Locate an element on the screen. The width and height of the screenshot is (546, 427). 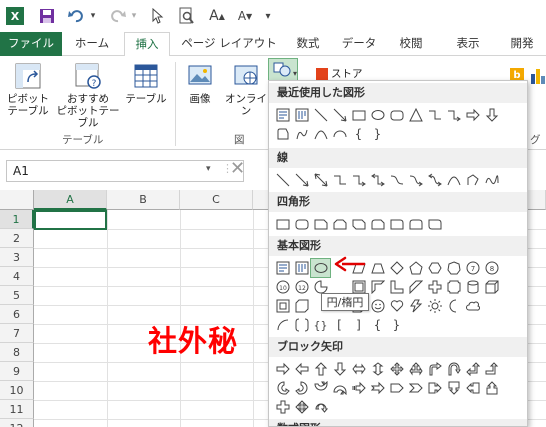
striped-right-arrow-icon is located at coordinates (358, 388).